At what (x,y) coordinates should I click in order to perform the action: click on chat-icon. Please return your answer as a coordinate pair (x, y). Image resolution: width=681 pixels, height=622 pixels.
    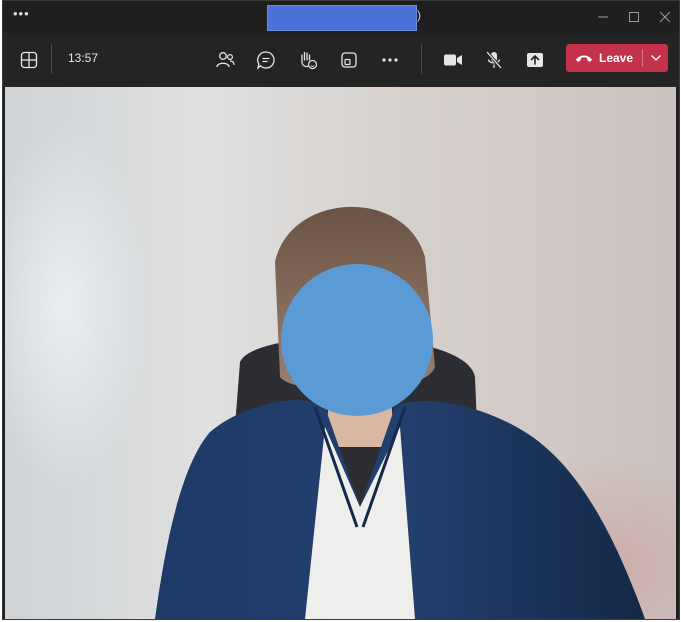
    Looking at the image, I should click on (265, 60).